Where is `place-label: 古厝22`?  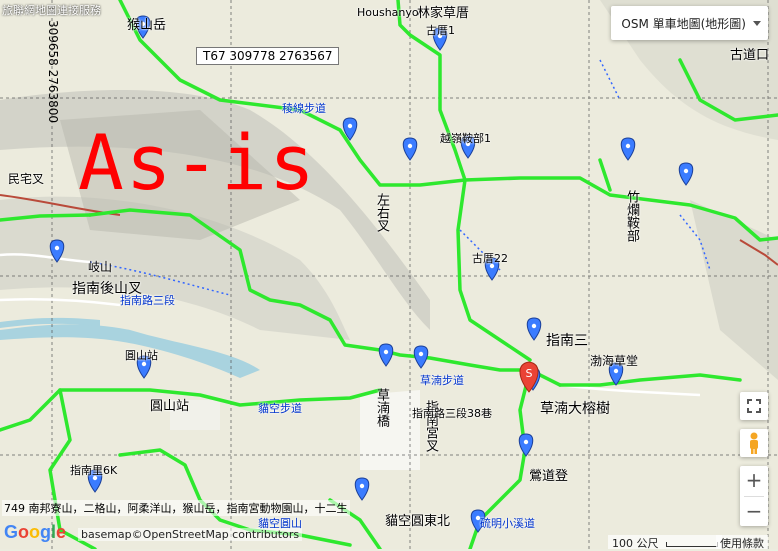
place-label: 古厝22 is located at coordinates (490, 258).